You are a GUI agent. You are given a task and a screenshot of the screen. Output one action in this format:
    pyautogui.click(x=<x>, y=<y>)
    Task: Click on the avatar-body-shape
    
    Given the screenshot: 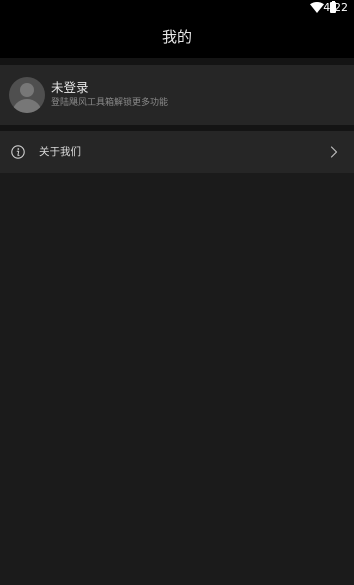 What is the action you would take?
    pyautogui.click(x=27, y=106)
    